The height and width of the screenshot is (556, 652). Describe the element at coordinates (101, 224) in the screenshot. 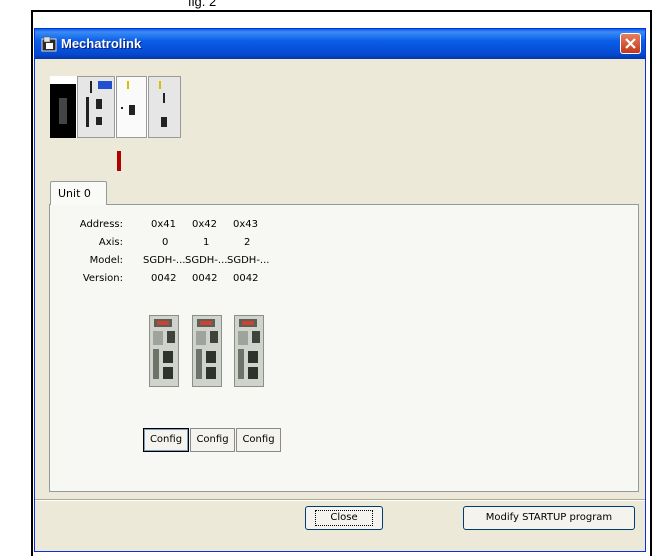

I see `address-label: Address:` at that location.